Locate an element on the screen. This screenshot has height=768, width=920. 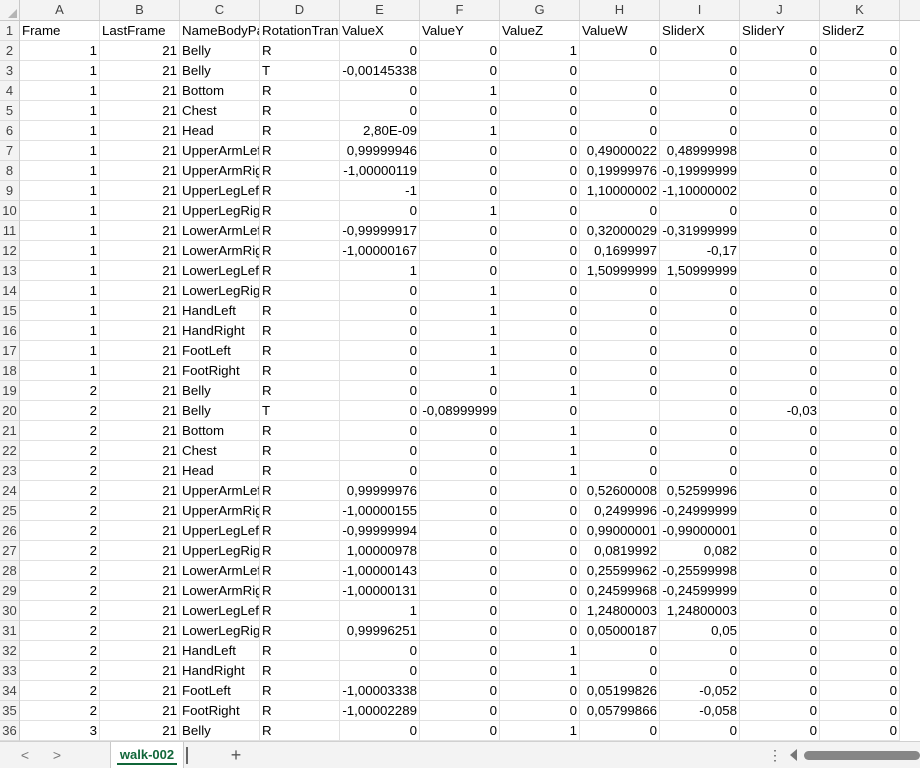
cell: HandLeft is located at coordinates (220, 311).